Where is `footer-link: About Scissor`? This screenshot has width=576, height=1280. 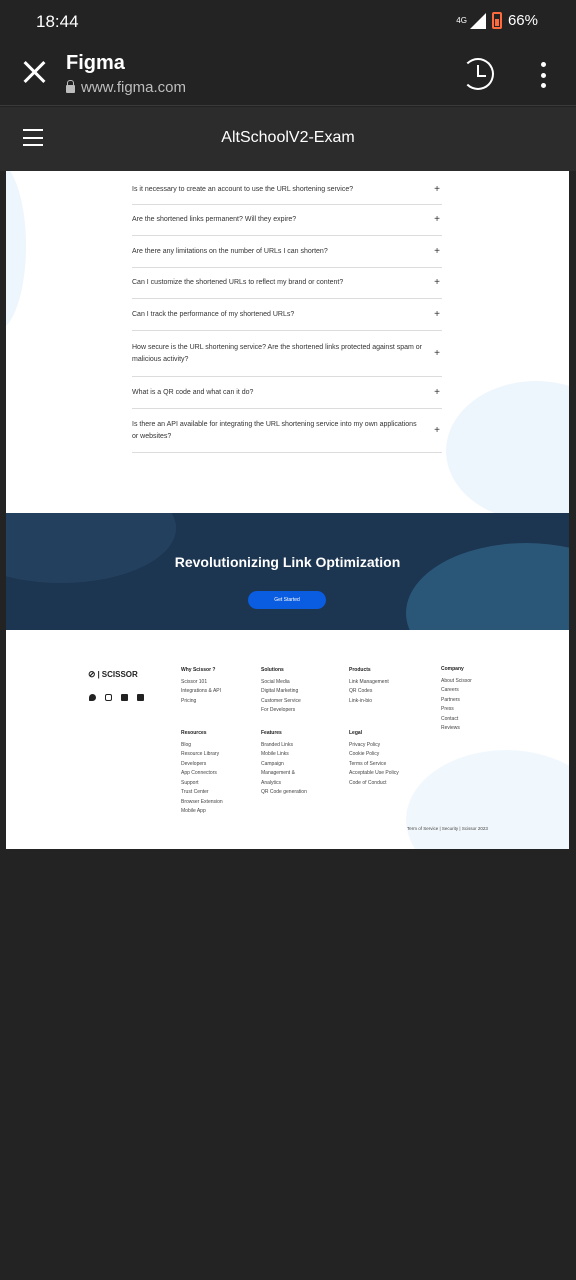
footer-link: About Scissor is located at coordinates (456, 682).